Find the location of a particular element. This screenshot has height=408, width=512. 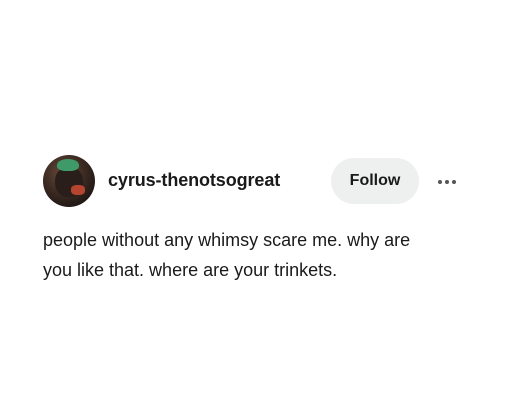

more-options-icon is located at coordinates (447, 182).